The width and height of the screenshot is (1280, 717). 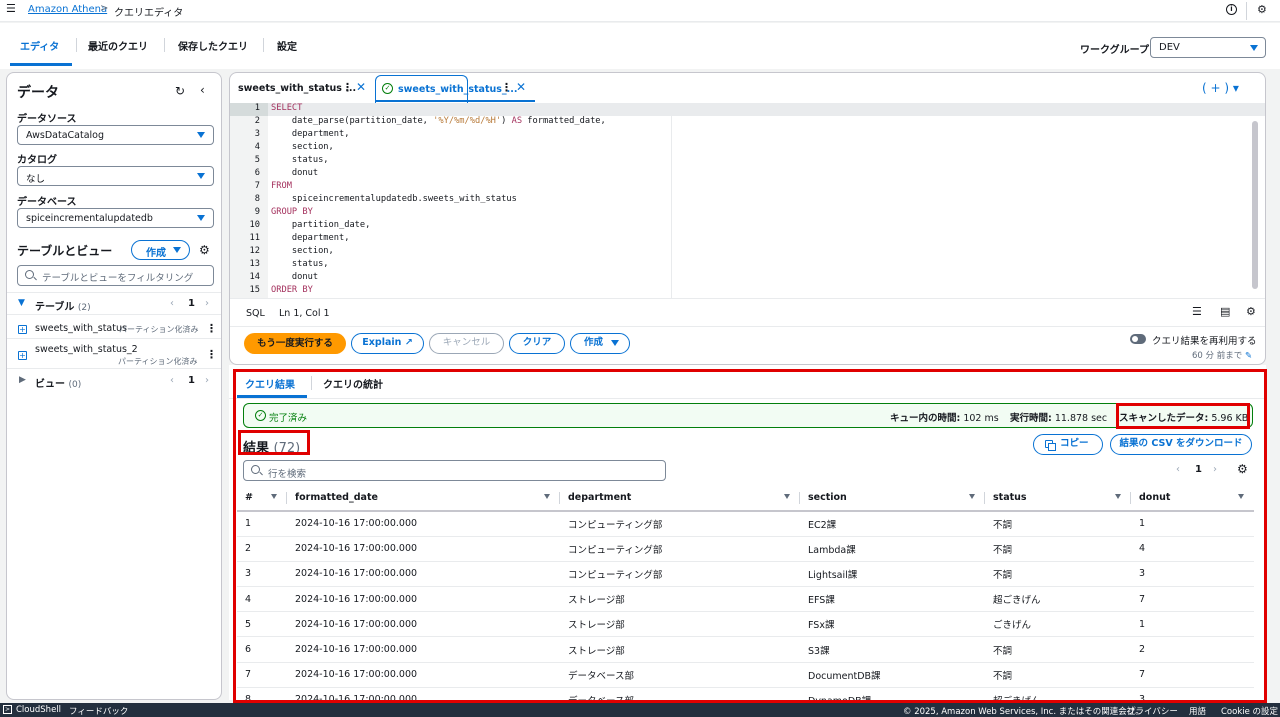 I want to click on tables-section-title: テーブル (2), so click(x=63, y=305).